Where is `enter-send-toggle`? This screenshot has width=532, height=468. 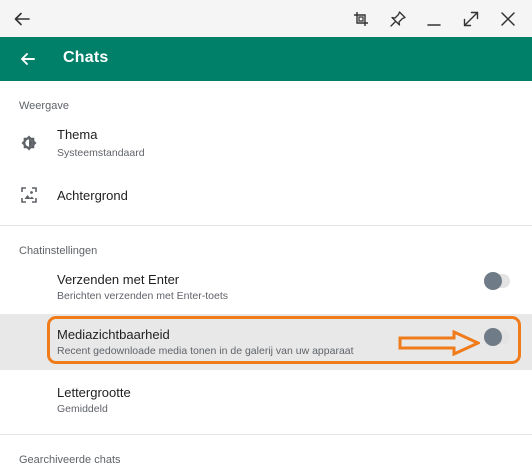 enter-send-toggle is located at coordinates (497, 281).